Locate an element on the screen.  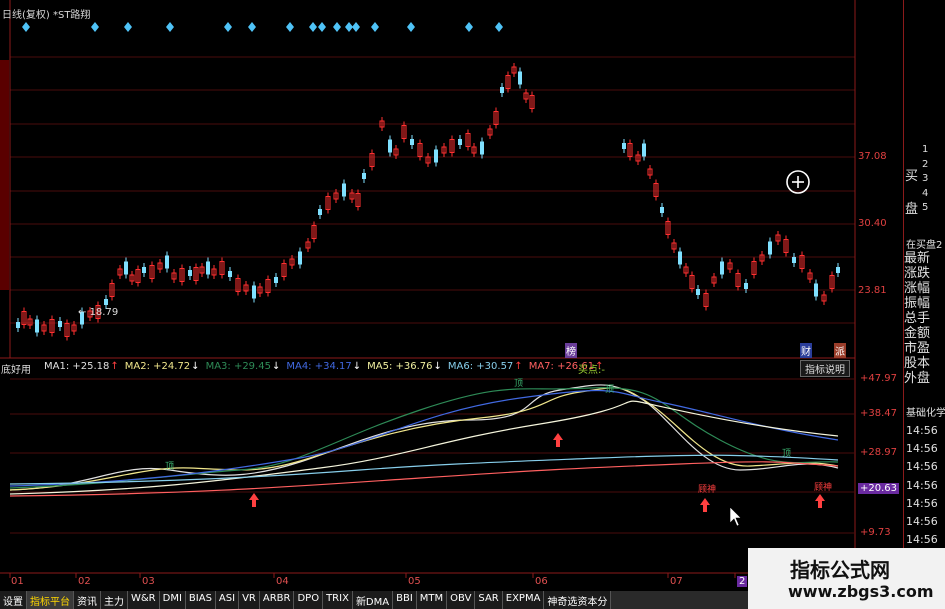
date-ticks is located at coordinates (372, 575).